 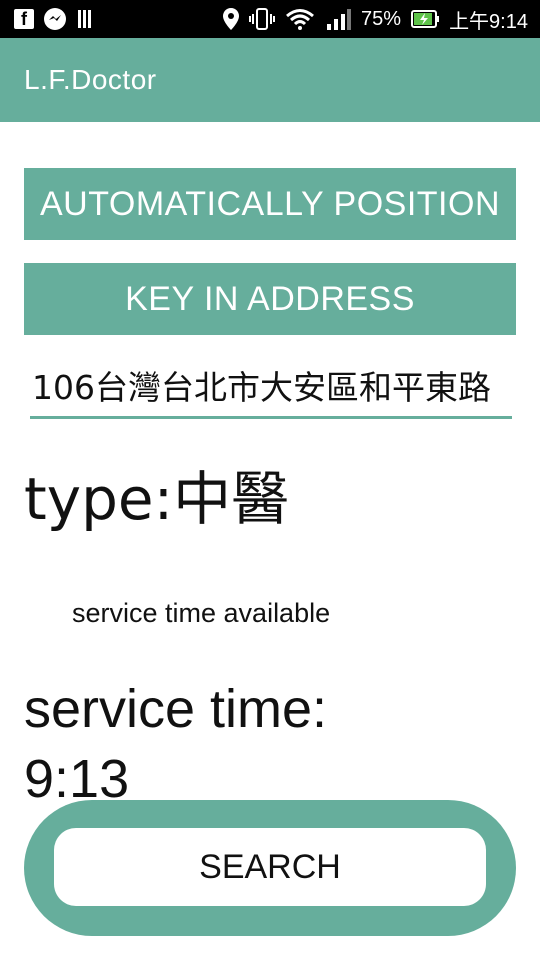 I want to click on status-bar-notifications: f, so click(x=46, y=19).